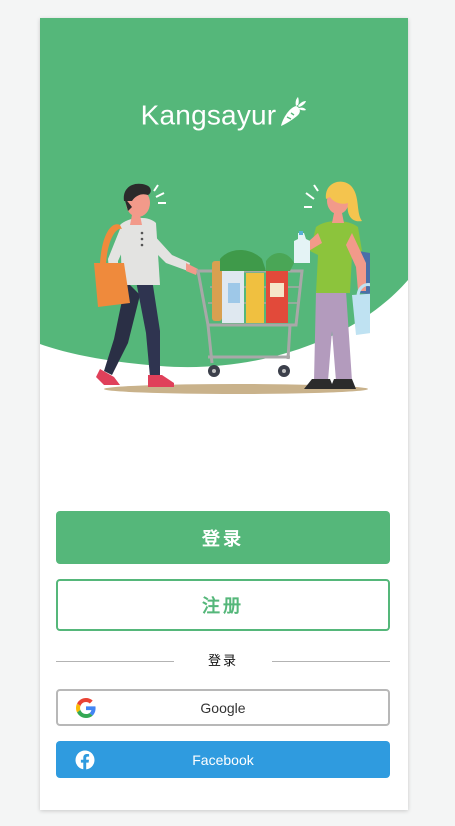 This screenshot has height=826, width=455. I want to click on register-button: 注册, so click(223, 605).